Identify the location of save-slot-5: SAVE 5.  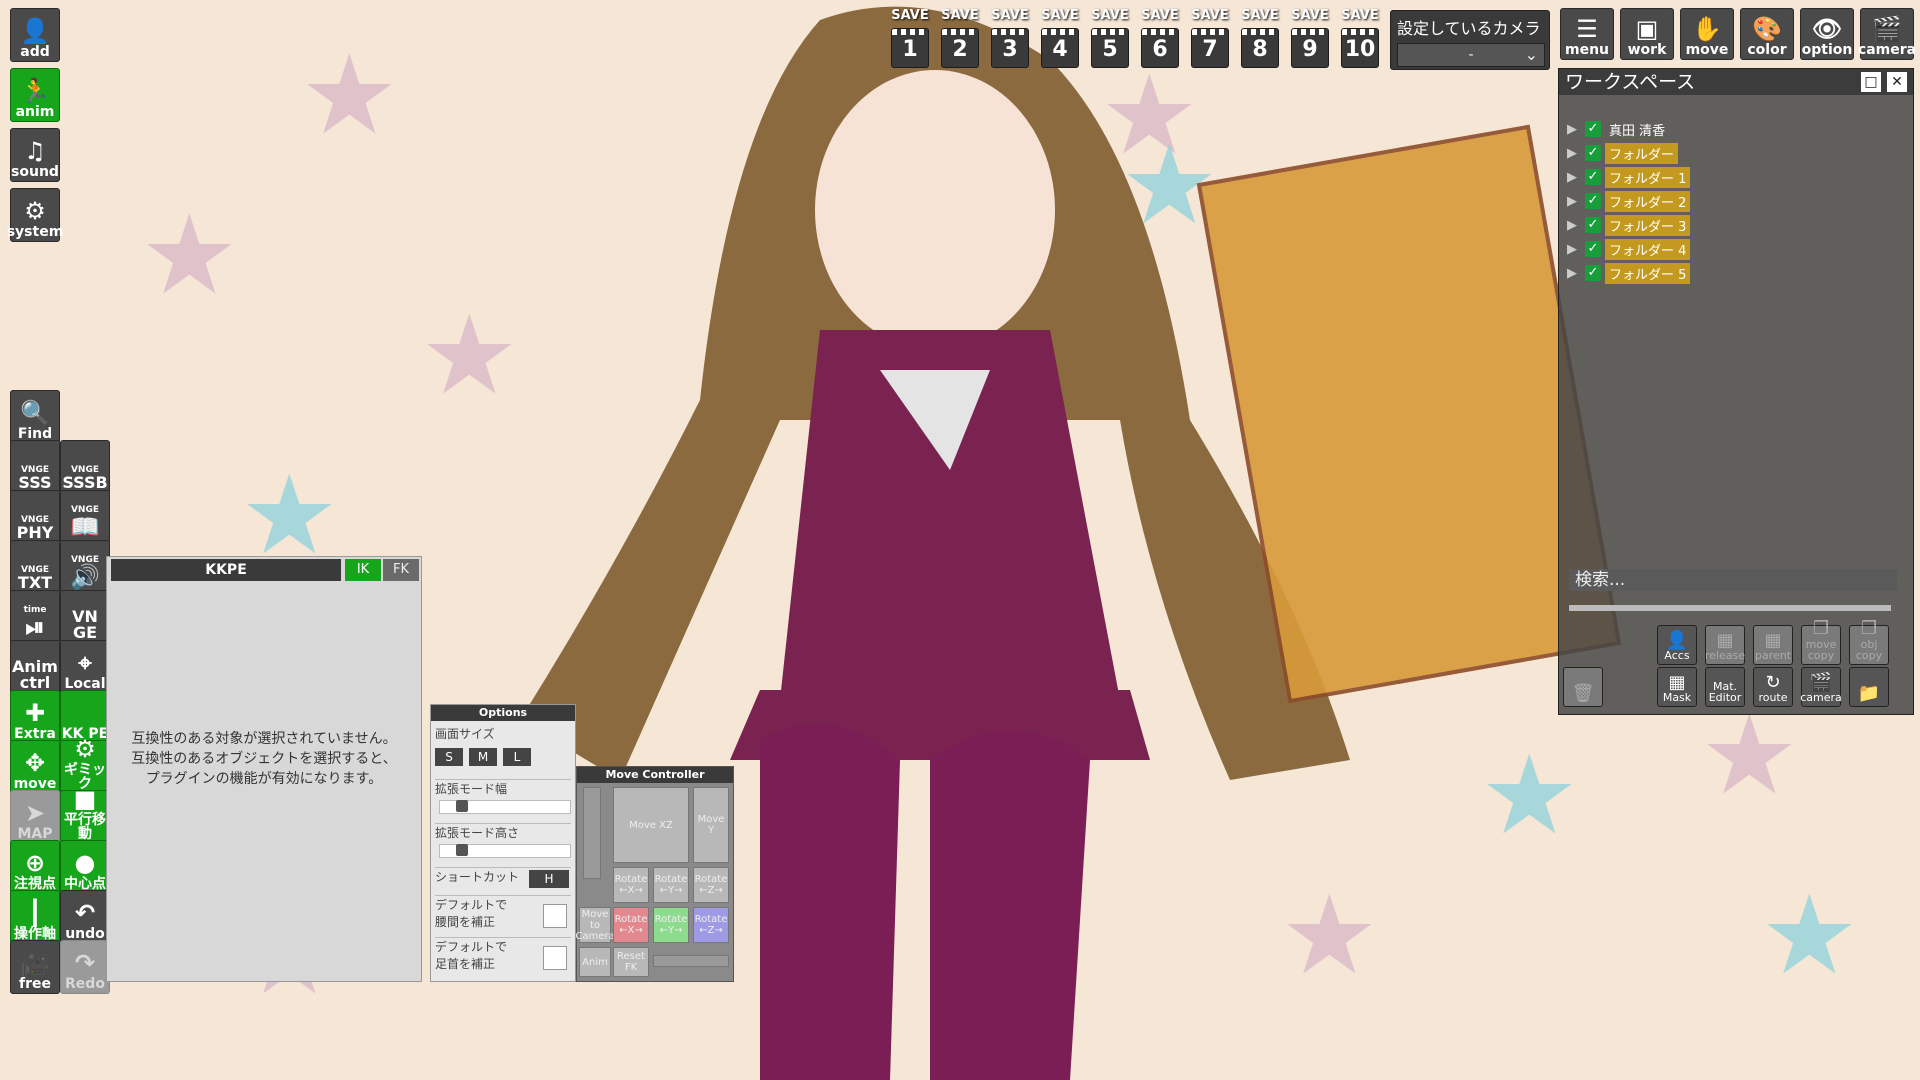
(1110, 39).